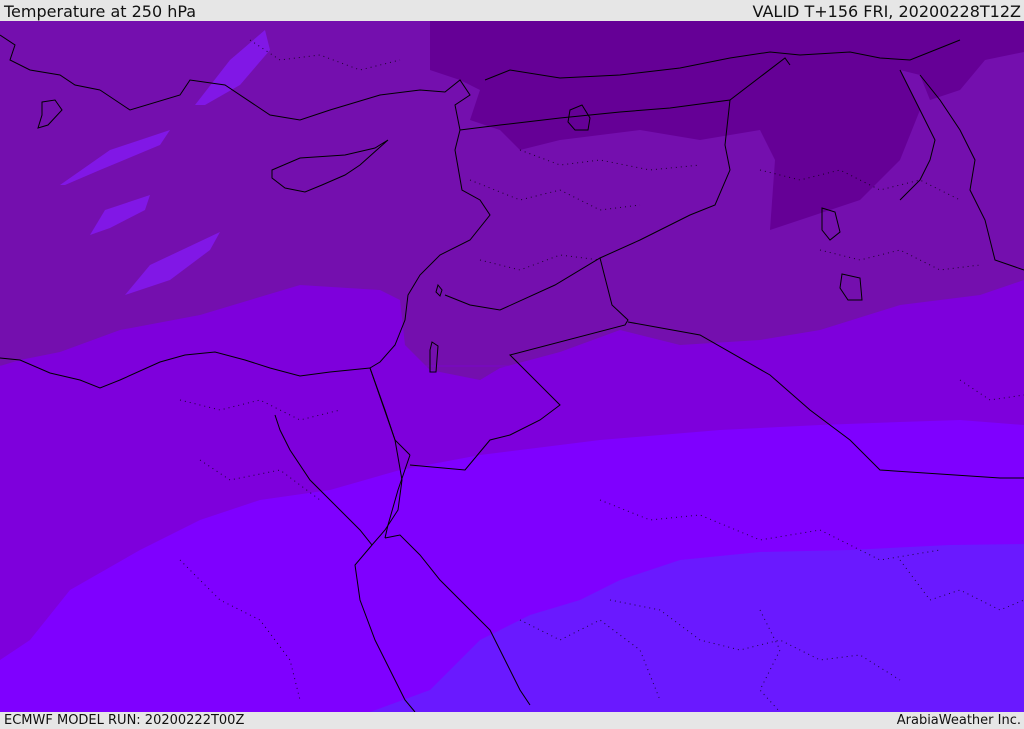  Describe the element at coordinates (124, 720) in the screenshot. I see `model-run: ECMWF MODEL RUN: 20200222T00Z` at that location.